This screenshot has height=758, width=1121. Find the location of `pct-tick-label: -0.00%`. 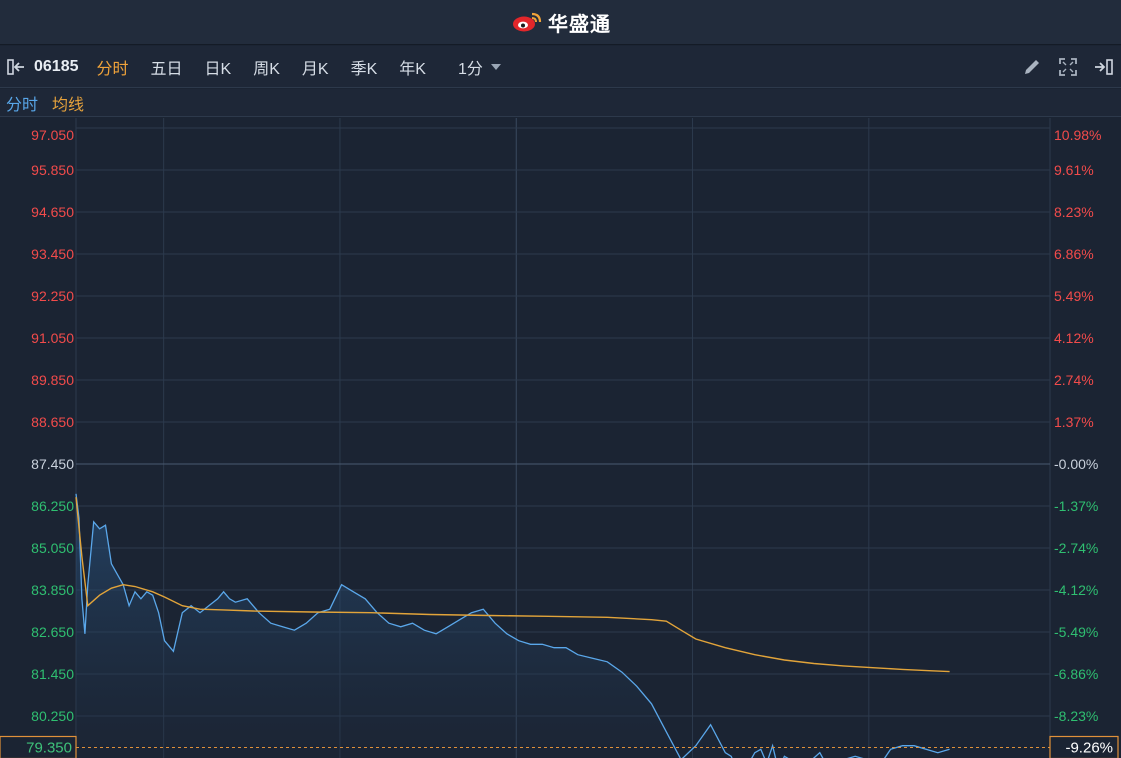

pct-tick-label: -0.00% is located at coordinates (1076, 464).